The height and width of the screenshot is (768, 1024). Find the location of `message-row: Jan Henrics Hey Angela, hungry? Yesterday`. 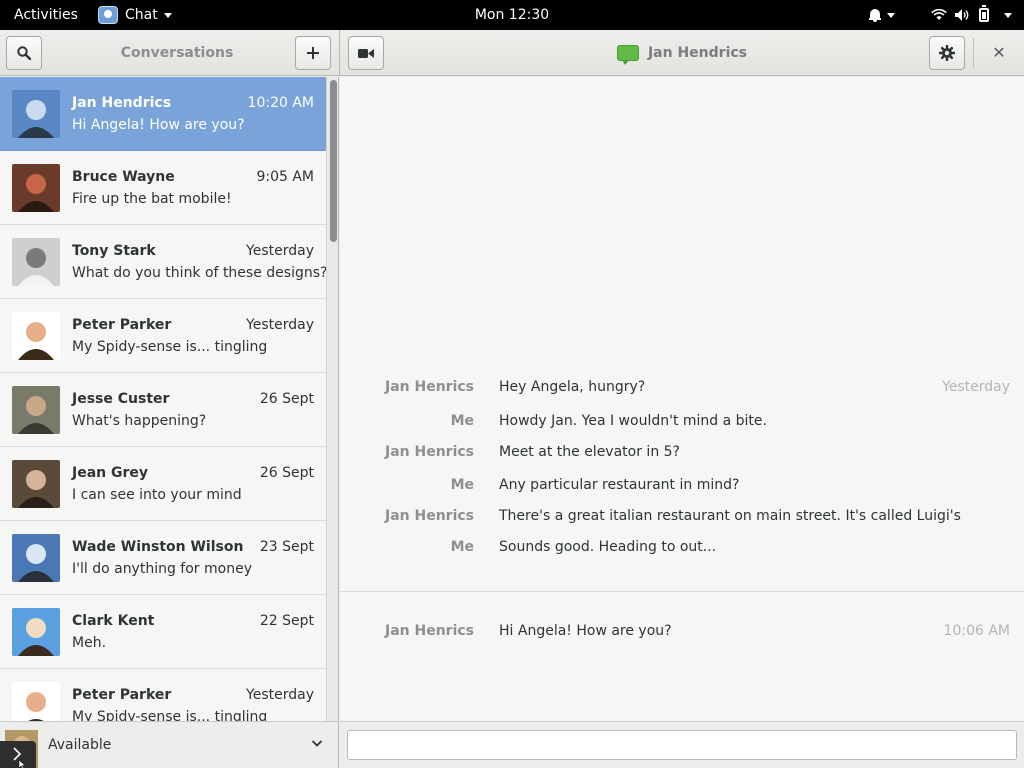

message-row: Jan Henrics Hey Angela, hungry? Yesterday is located at coordinates (682, 389).